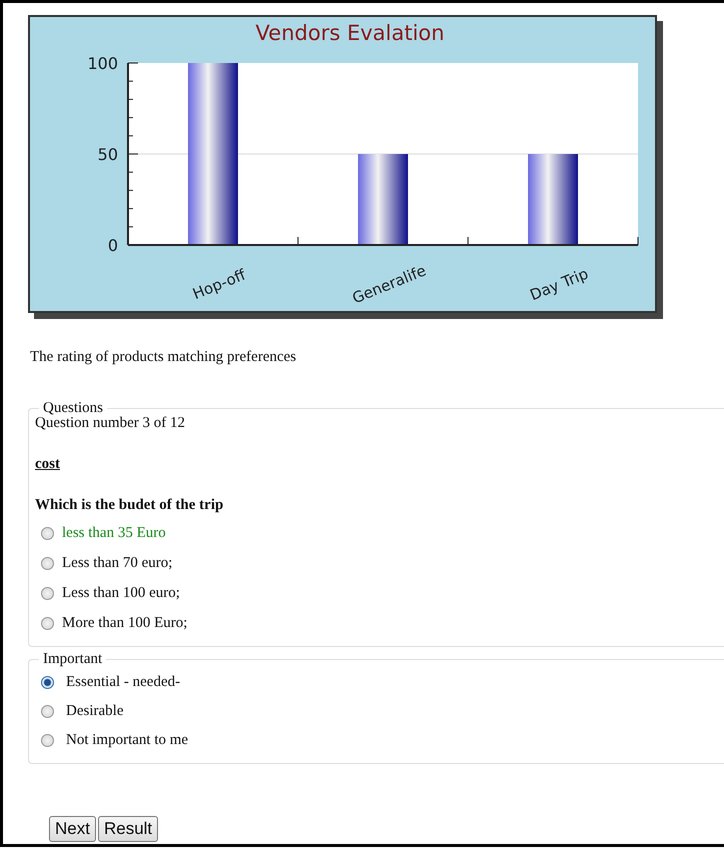 The width and height of the screenshot is (724, 850). What do you see at coordinates (95, 711) in the screenshot?
I see `option-label: Desirable` at bounding box center [95, 711].